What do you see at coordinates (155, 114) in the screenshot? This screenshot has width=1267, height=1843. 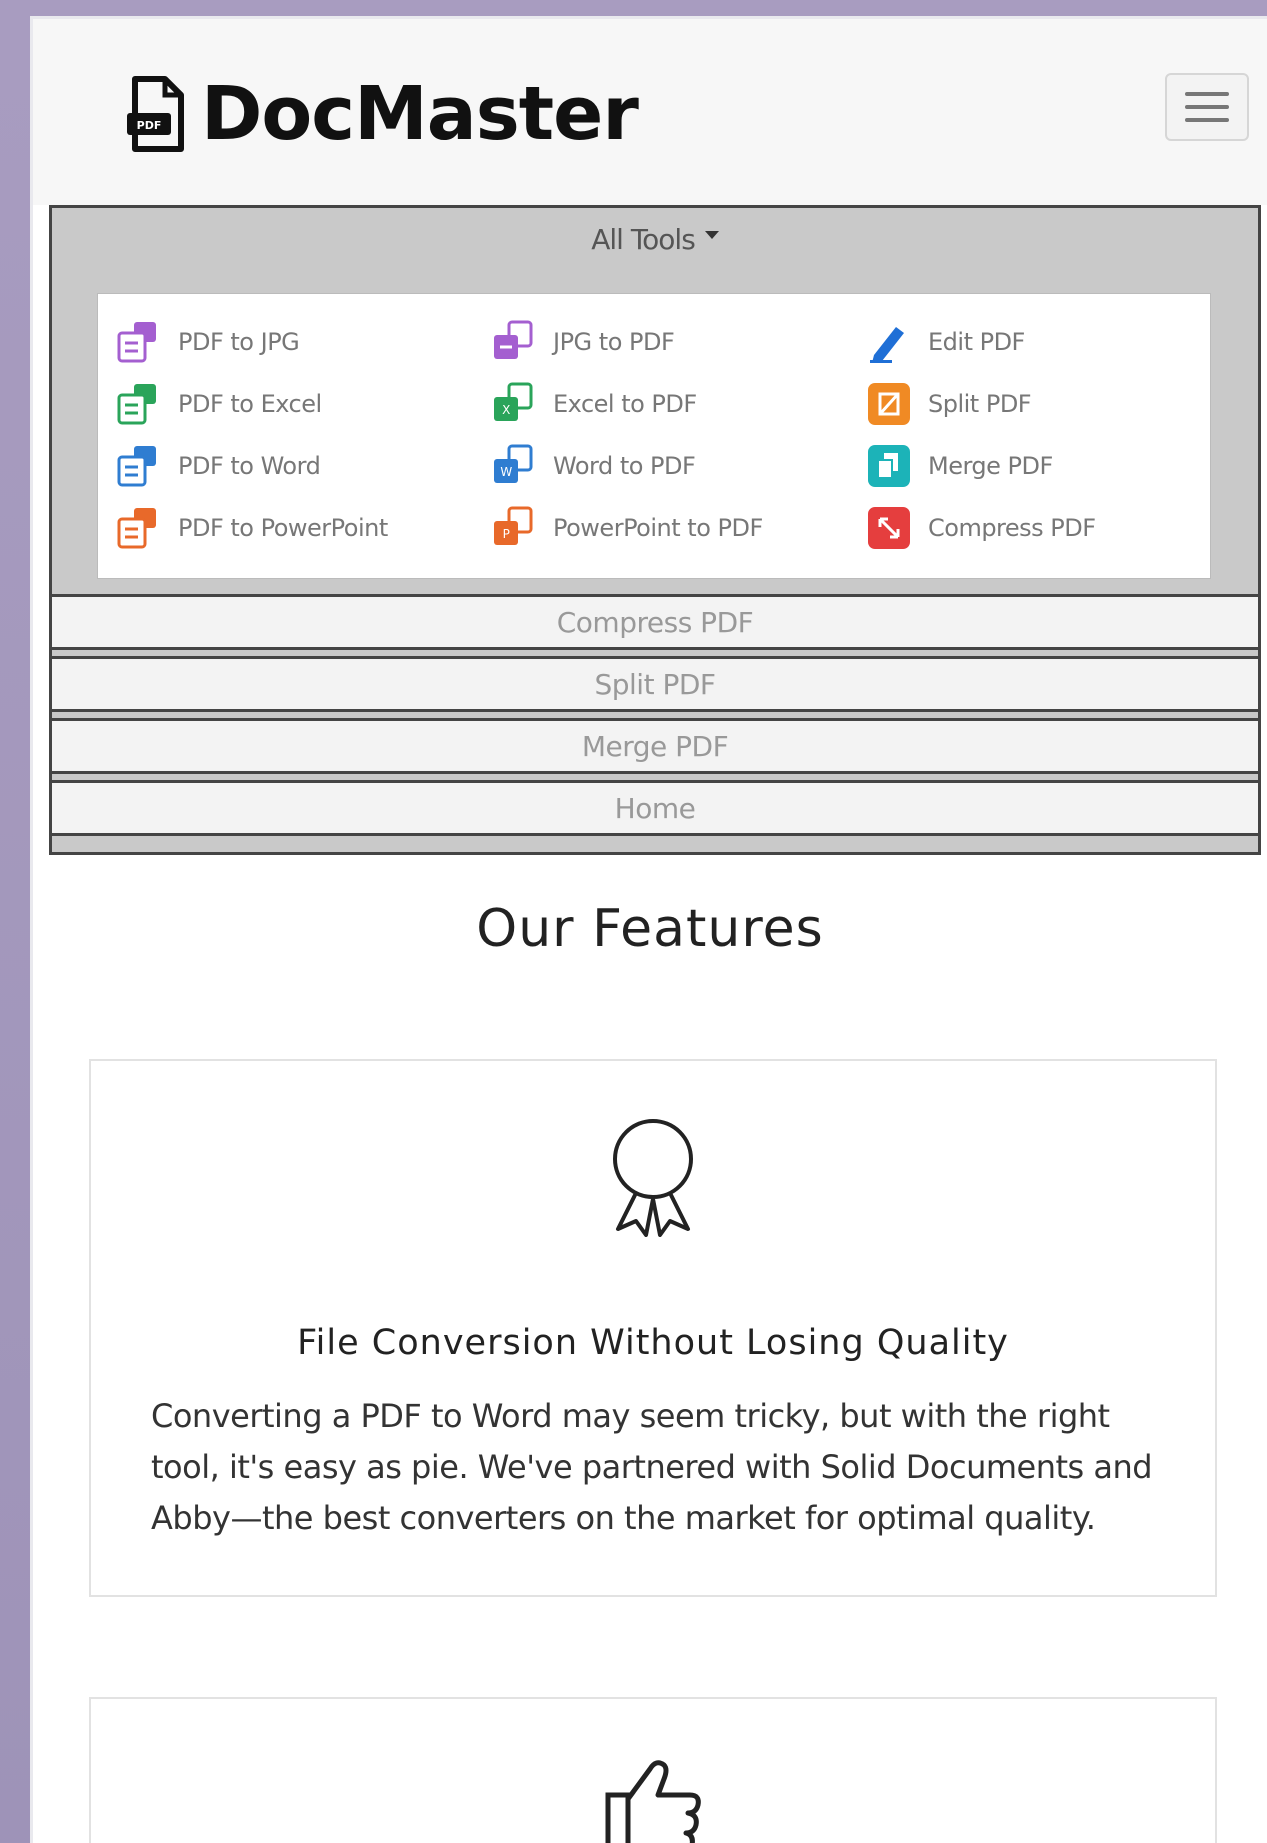 I see `pdf-file-icon: PDF` at bounding box center [155, 114].